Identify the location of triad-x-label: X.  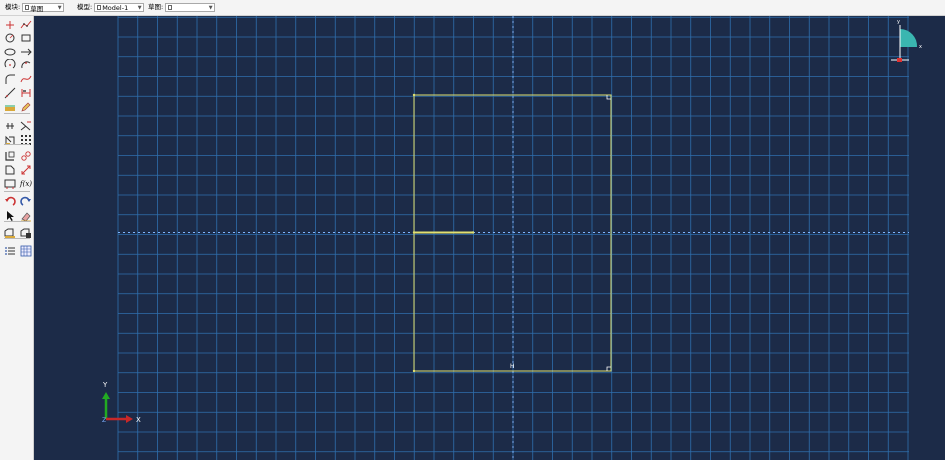
(138, 420).